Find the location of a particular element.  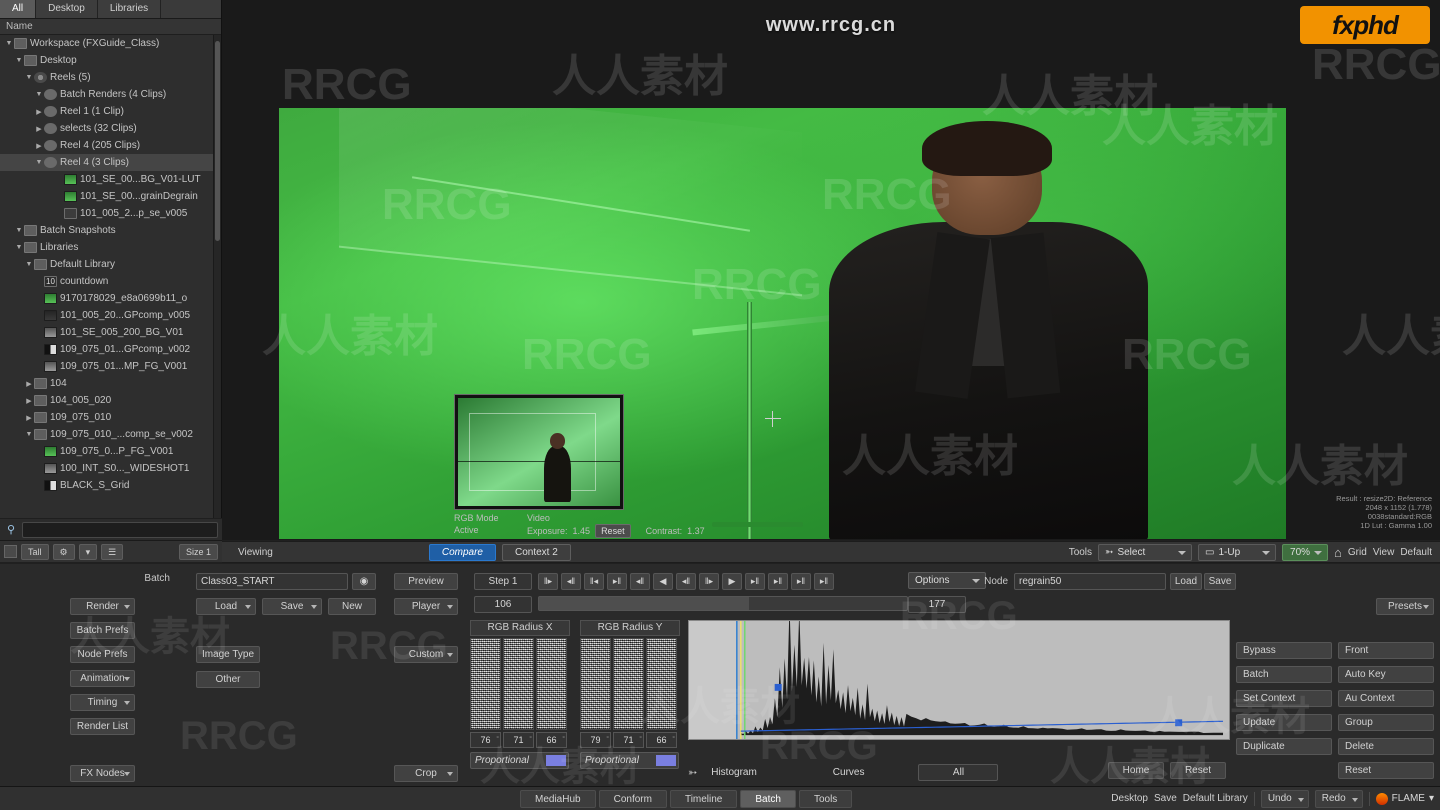

module-tab-batch: Batch is located at coordinates (768, 798).